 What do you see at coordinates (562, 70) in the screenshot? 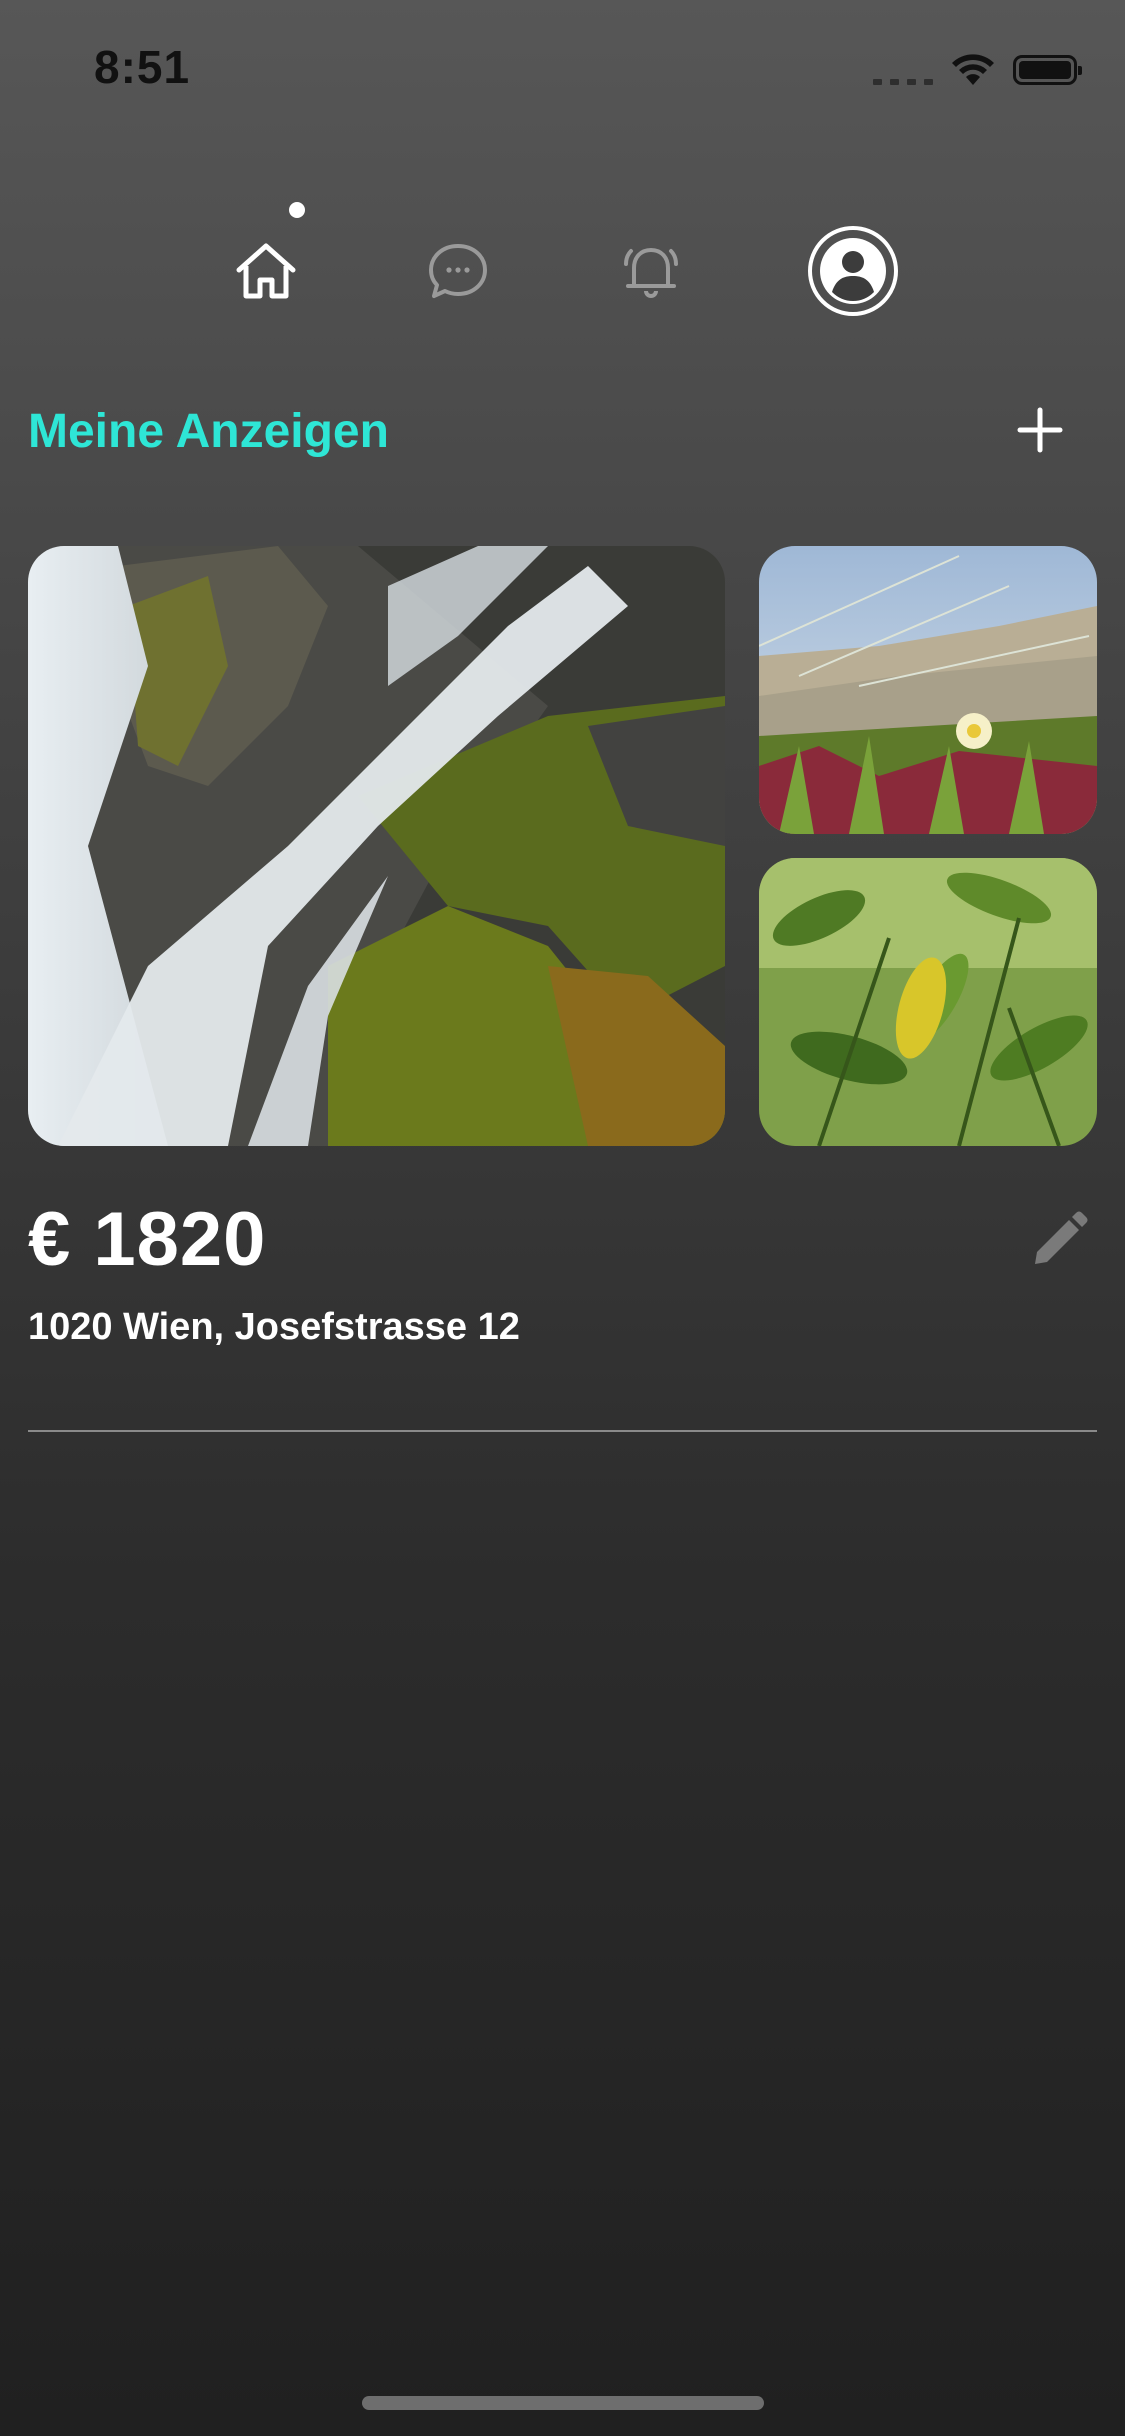
I see `status-bar: 8:51` at bounding box center [562, 70].